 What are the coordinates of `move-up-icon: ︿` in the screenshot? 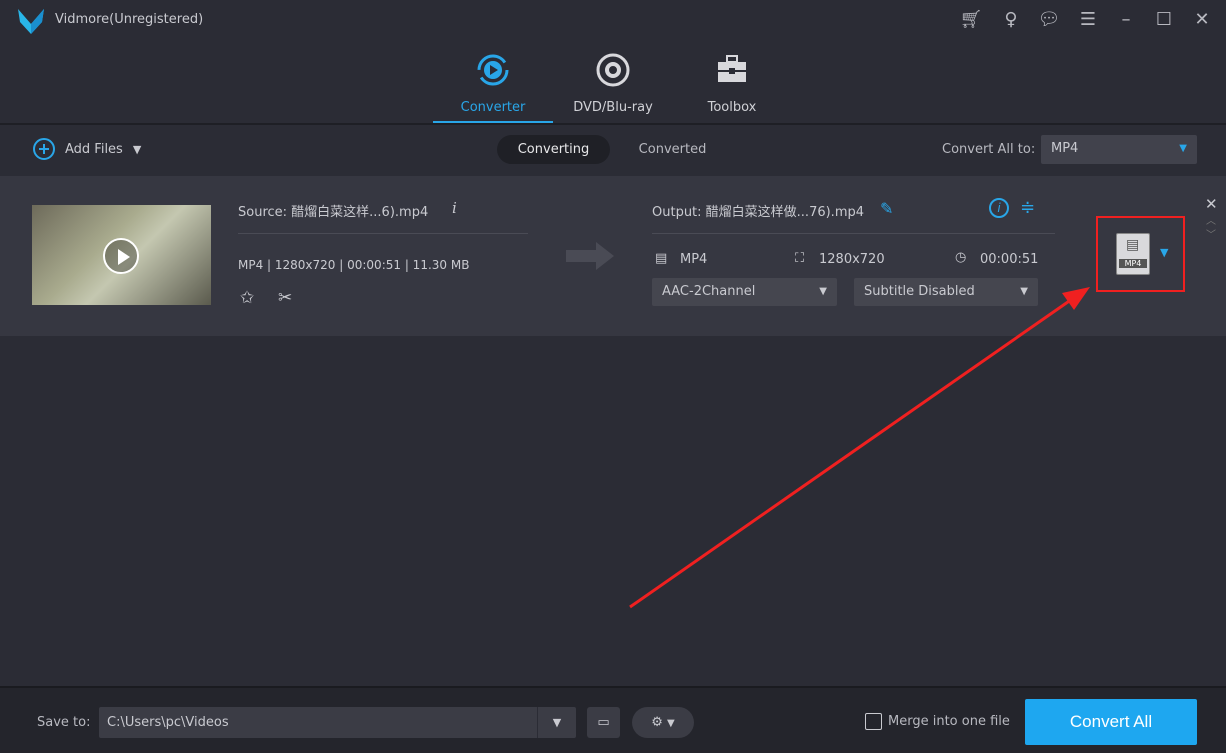 It's located at (1211, 219).